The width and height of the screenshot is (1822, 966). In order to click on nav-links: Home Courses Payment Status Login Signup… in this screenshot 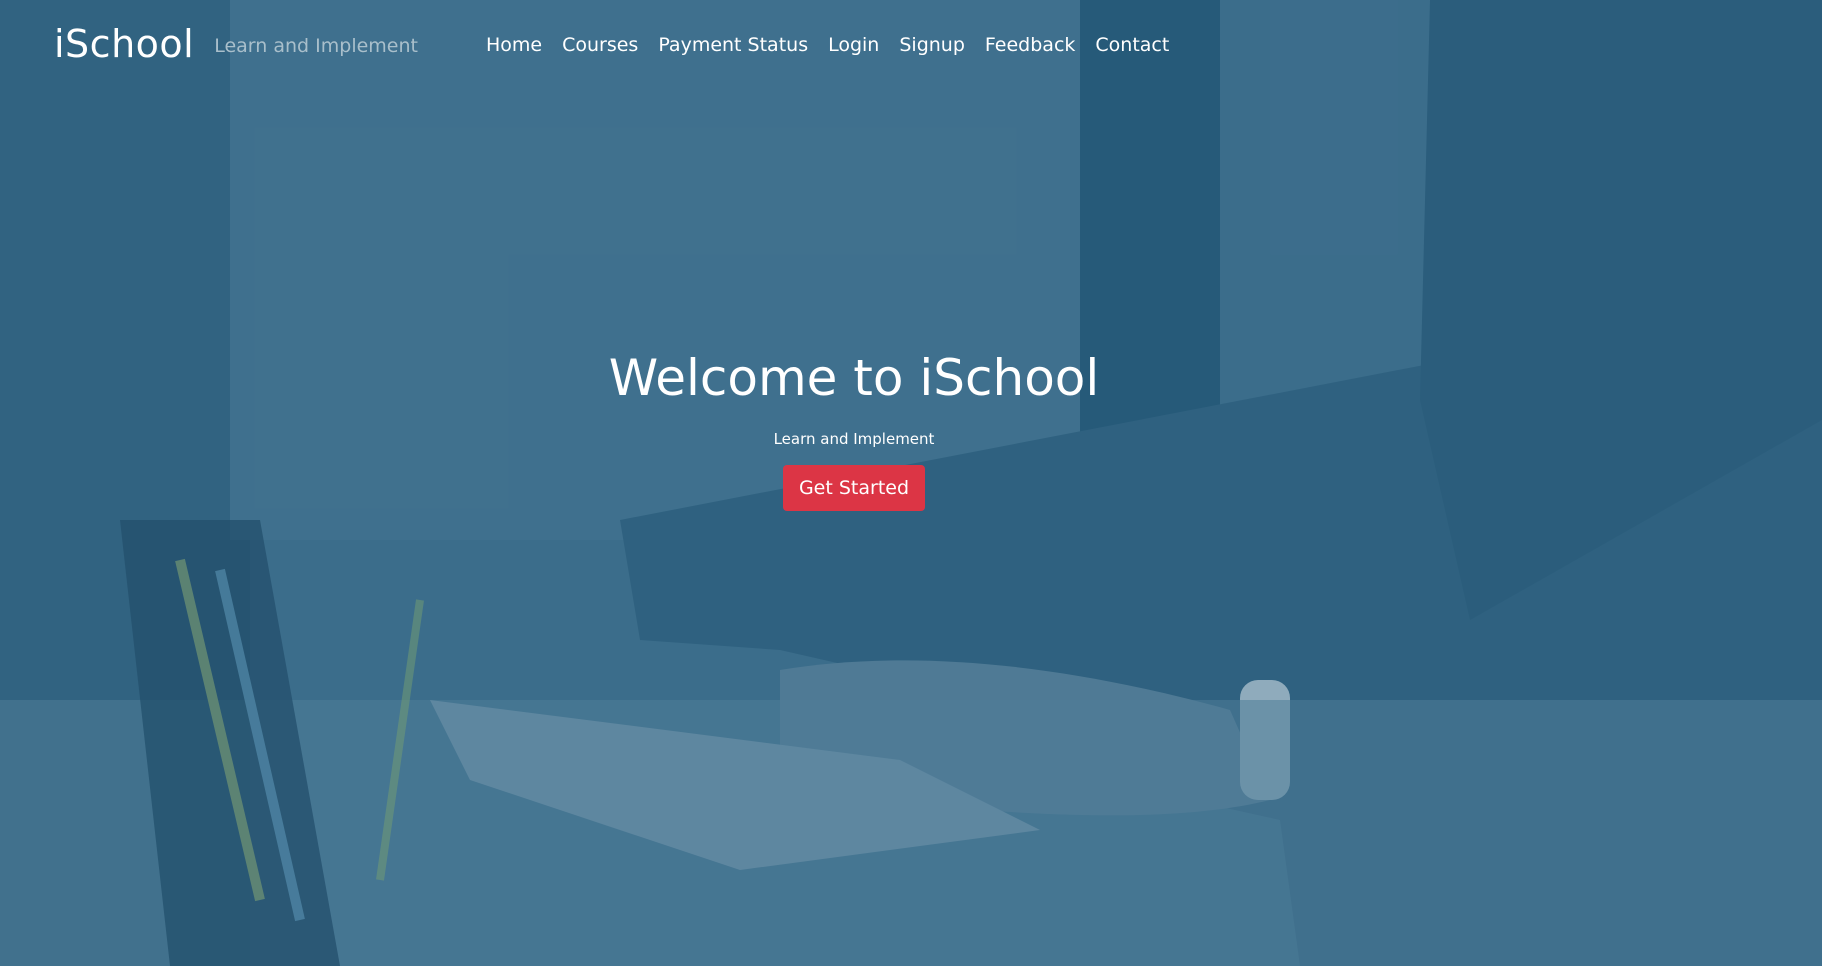, I will do `click(827, 45)`.